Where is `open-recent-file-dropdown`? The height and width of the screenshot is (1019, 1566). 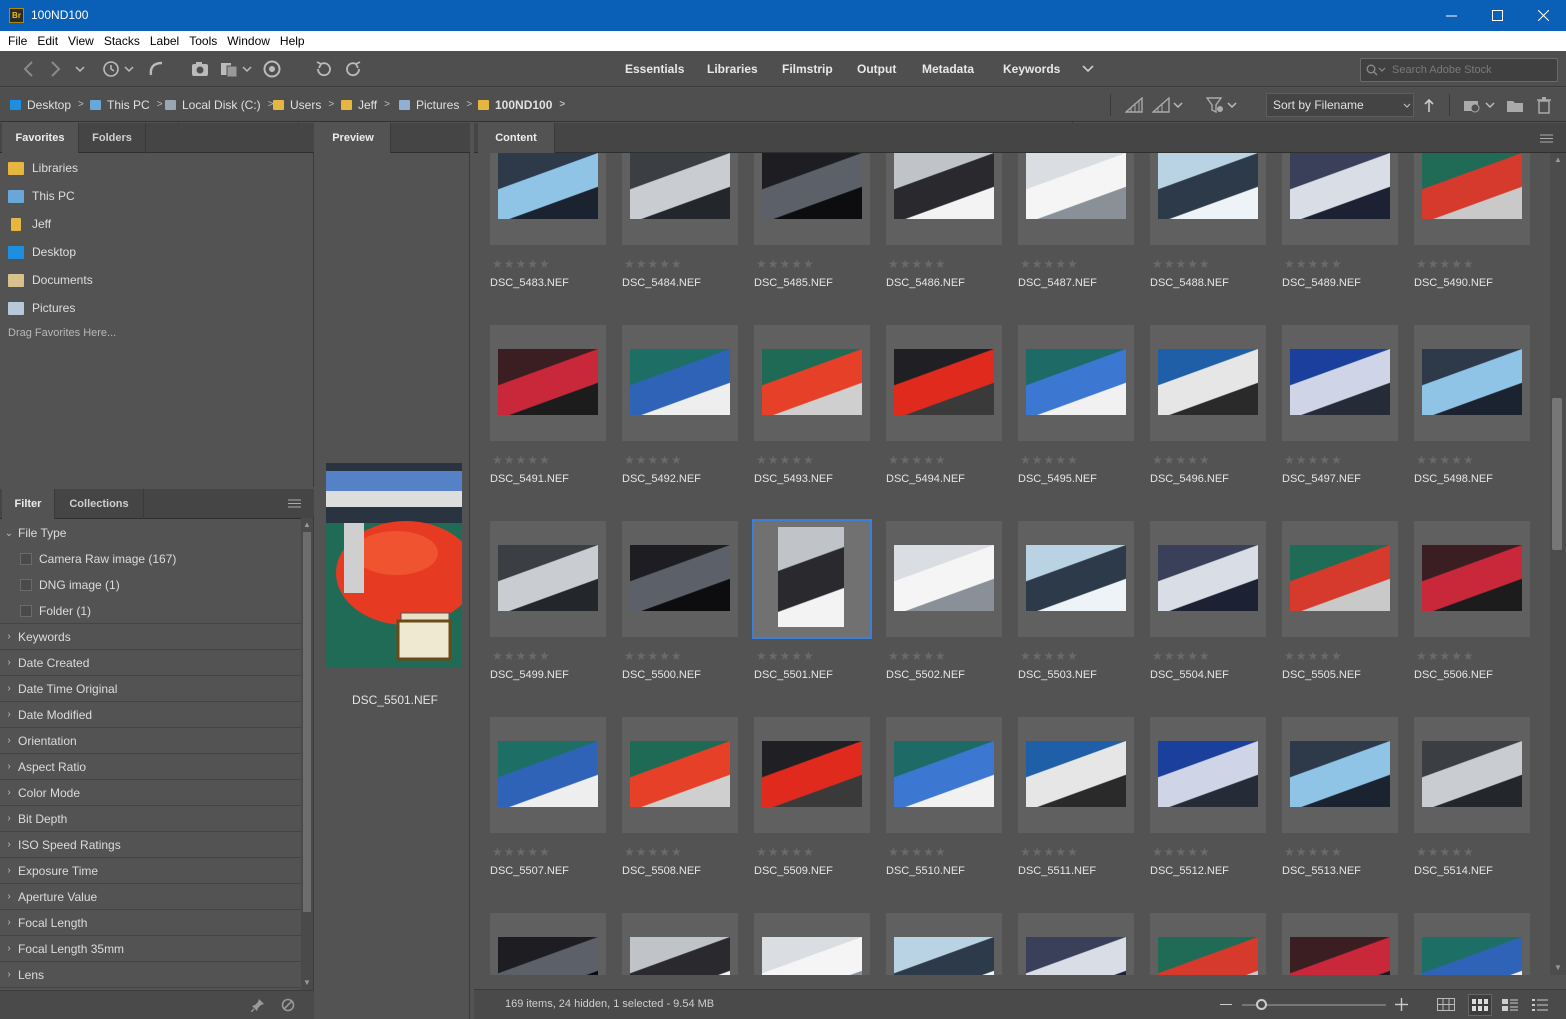
open-recent-file-dropdown is located at coordinates (1480, 105).